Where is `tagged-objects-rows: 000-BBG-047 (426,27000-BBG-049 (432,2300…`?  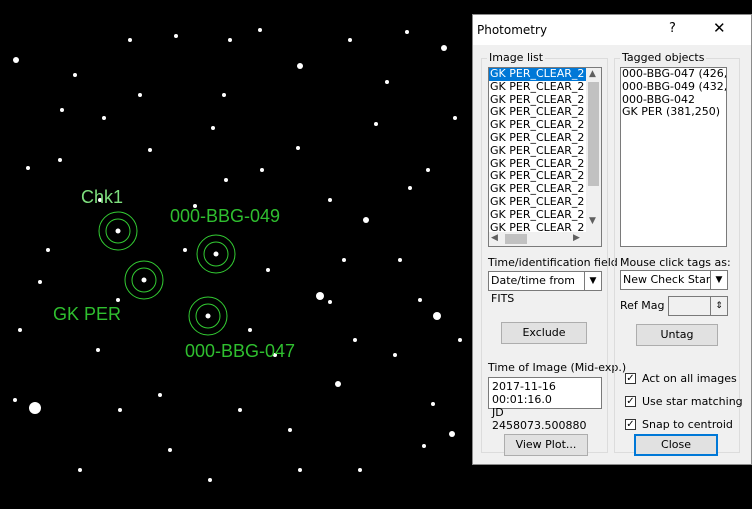
tagged-objects-rows: 000-BBG-047 (426,27000-BBG-049 (432,2300… is located at coordinates (673, 93).